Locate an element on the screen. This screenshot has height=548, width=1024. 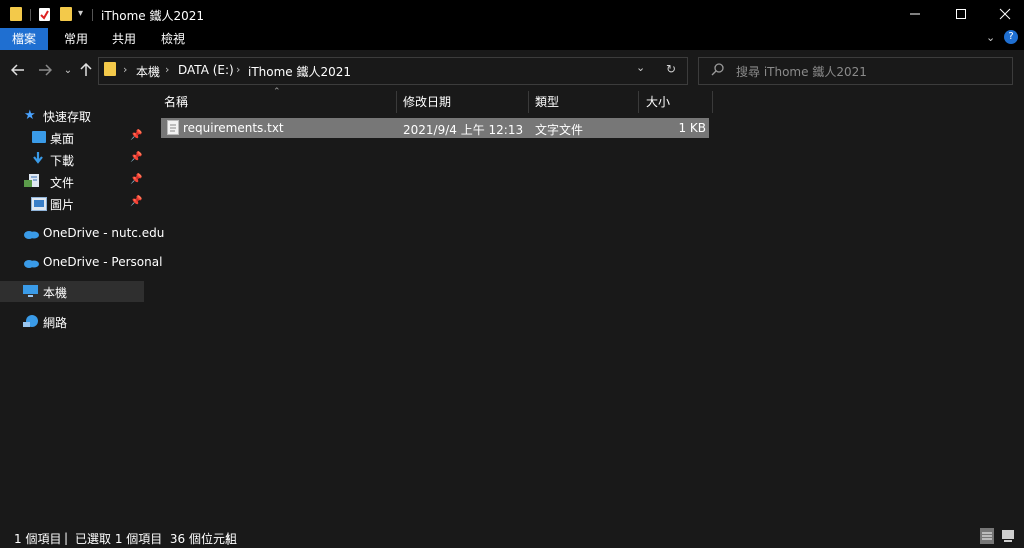
minimize-button is located at coordinates (915, 14).